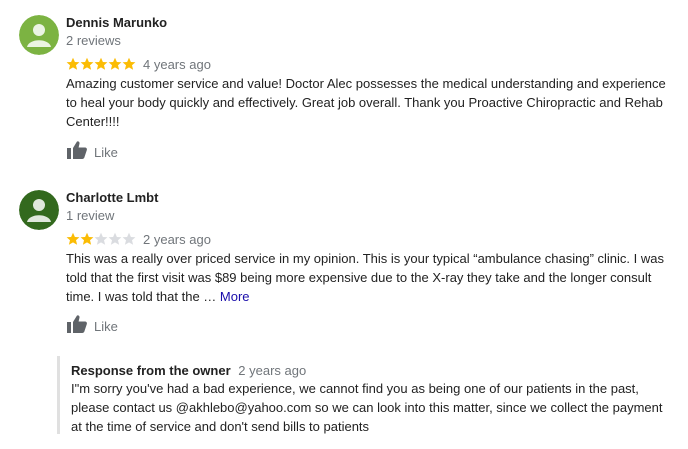 This screenshot has width=688, height=449. What do you see at coordinates (116, 22) in the screenshot?
I see `reviewer-name: Dennis Marunko` at bounding box center [116, 22].